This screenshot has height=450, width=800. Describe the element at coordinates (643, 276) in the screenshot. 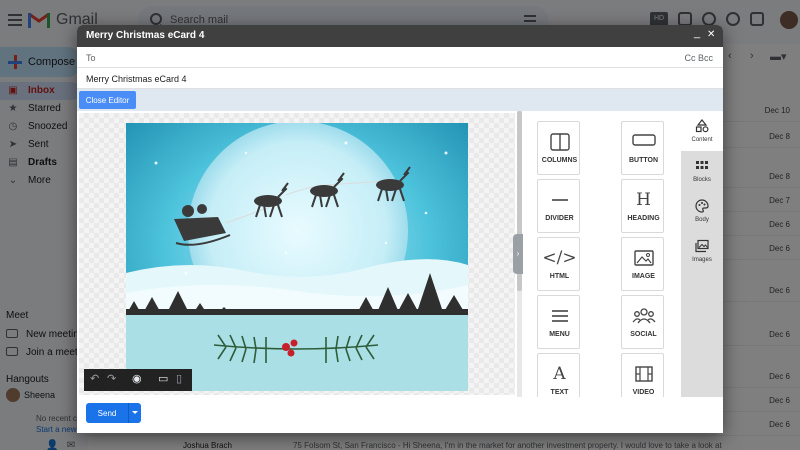

I see `tool-label: IMAGE` at that location.